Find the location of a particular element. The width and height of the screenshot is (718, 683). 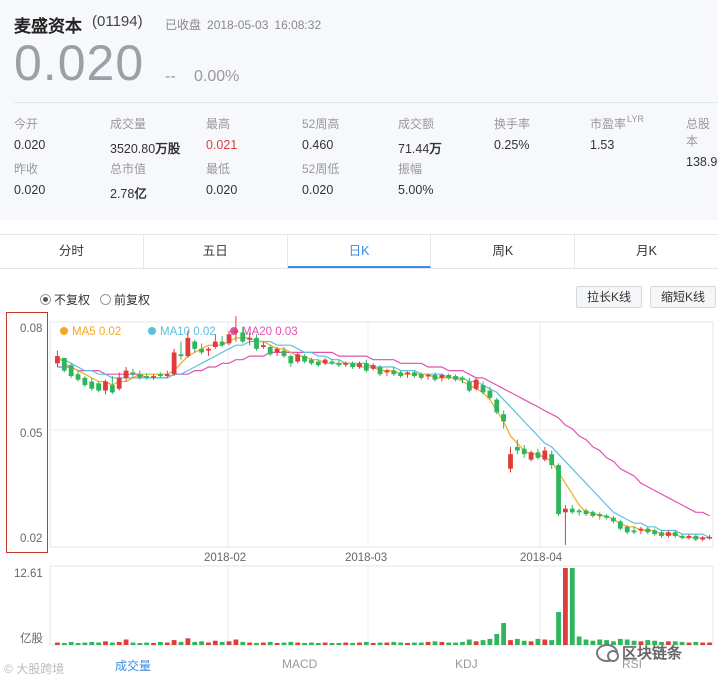

bottom-tab-kdj: KDJ is located at coordinates (466, 664).